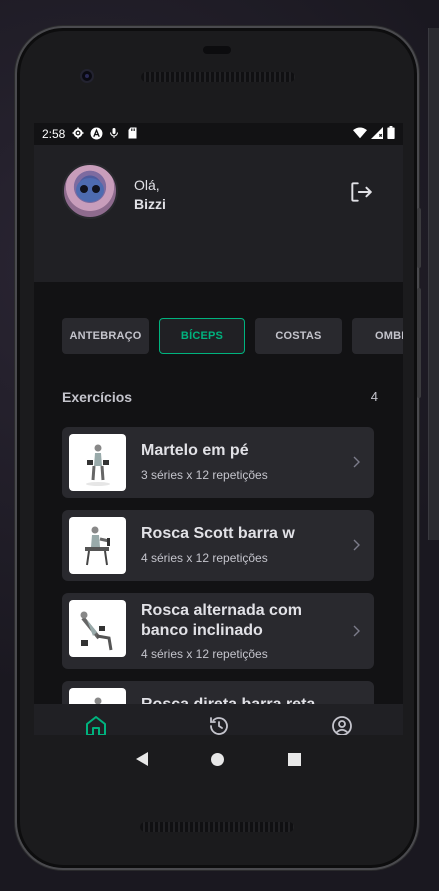 The height and width of the screenshot is (891, 439). I want to click on home-icon, so click(95, 725).